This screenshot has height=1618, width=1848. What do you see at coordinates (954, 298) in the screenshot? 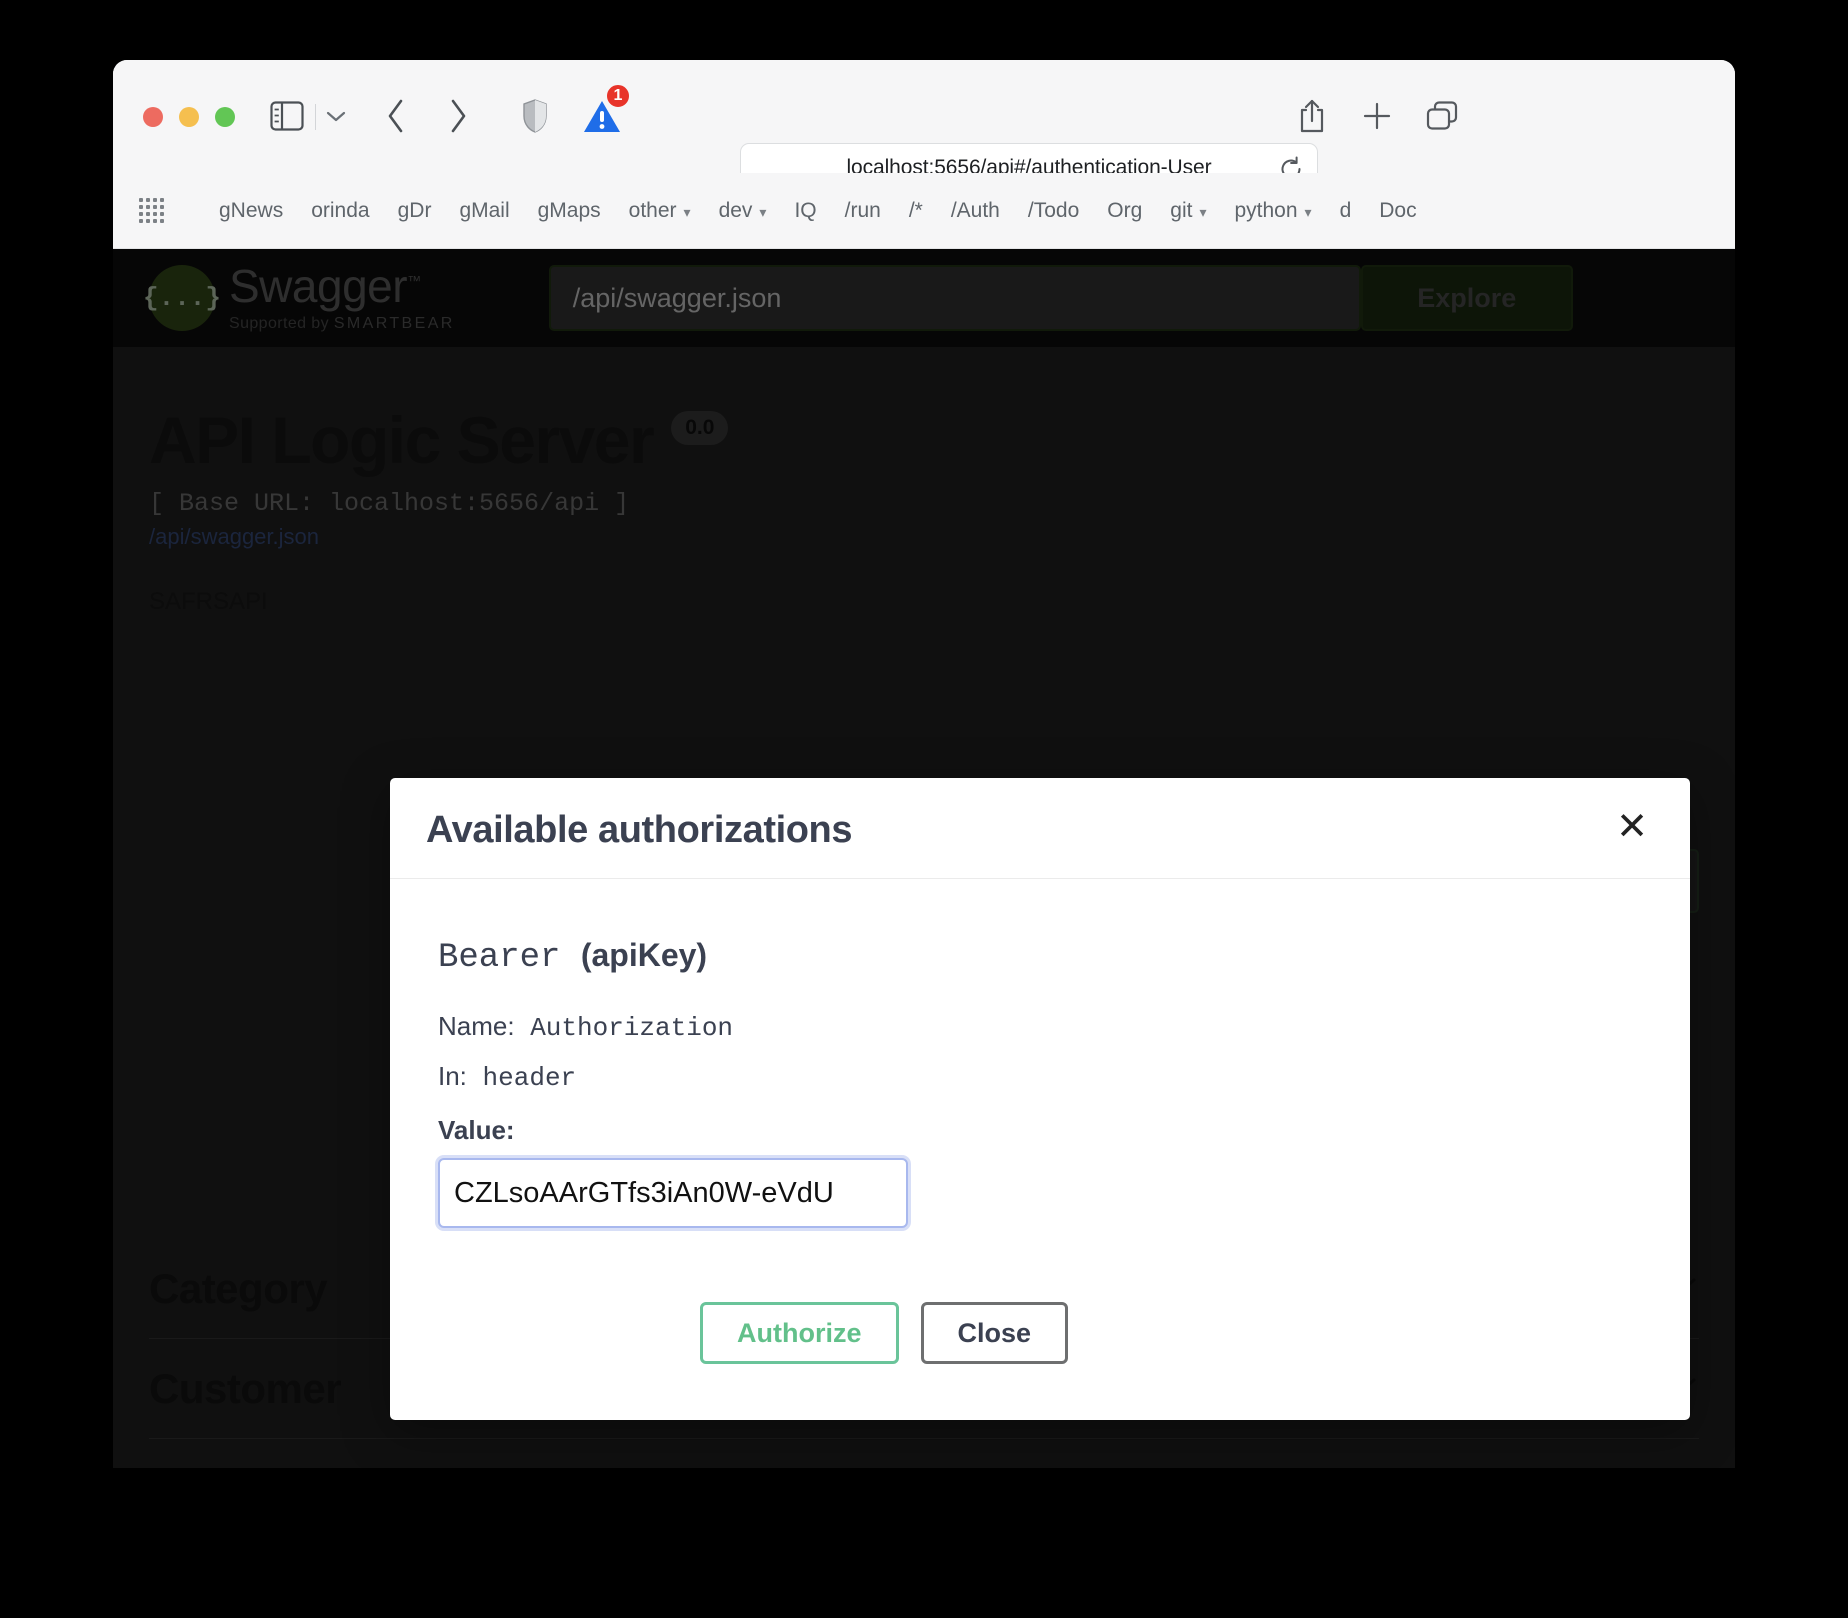
I see `spec-url-input: /api/swagger.json` at bounding box center [954, 298].